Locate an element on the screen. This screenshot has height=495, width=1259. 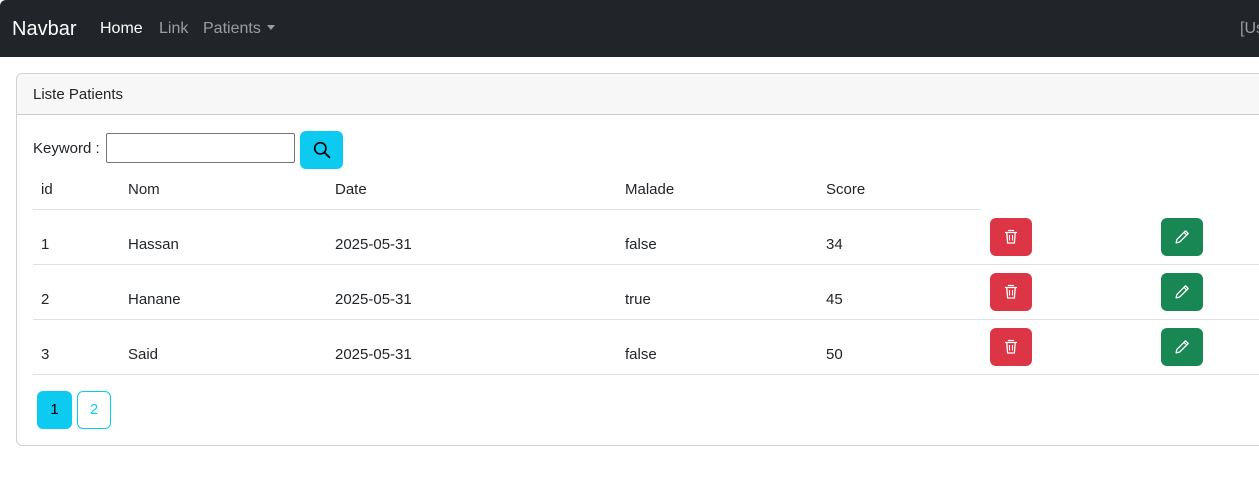
column-header-nom: Nom is located at coordinates (144, 189).